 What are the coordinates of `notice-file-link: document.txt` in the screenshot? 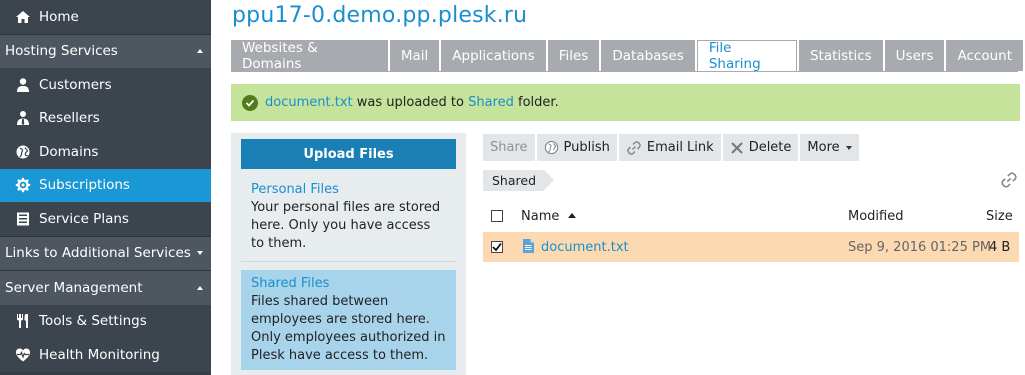 It's located at (309, 102).